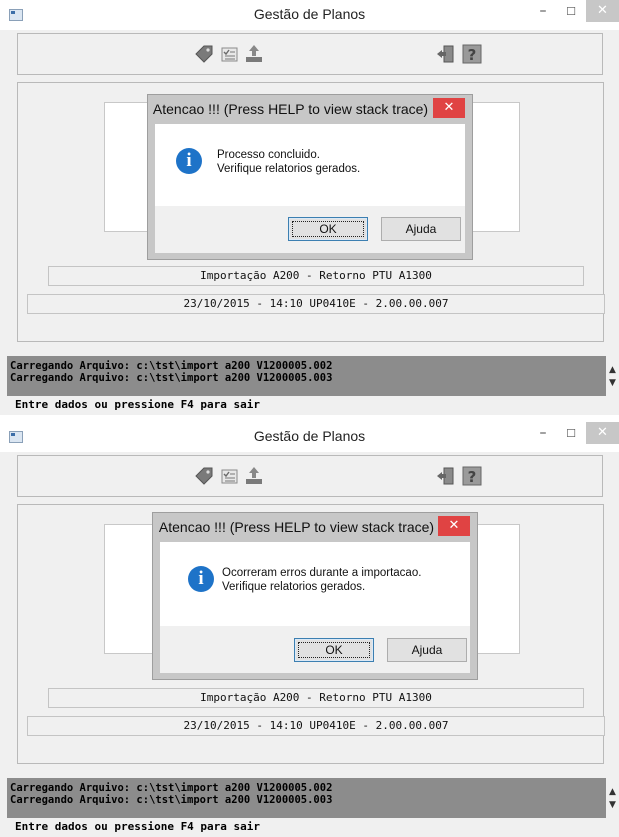 The width and height of the screenshot is (619, 837). Describe the element at coordinates (322, 573) in the screenshot. I see `dialog-message-line: Ocorreram erros durante a importacao.` at that location.